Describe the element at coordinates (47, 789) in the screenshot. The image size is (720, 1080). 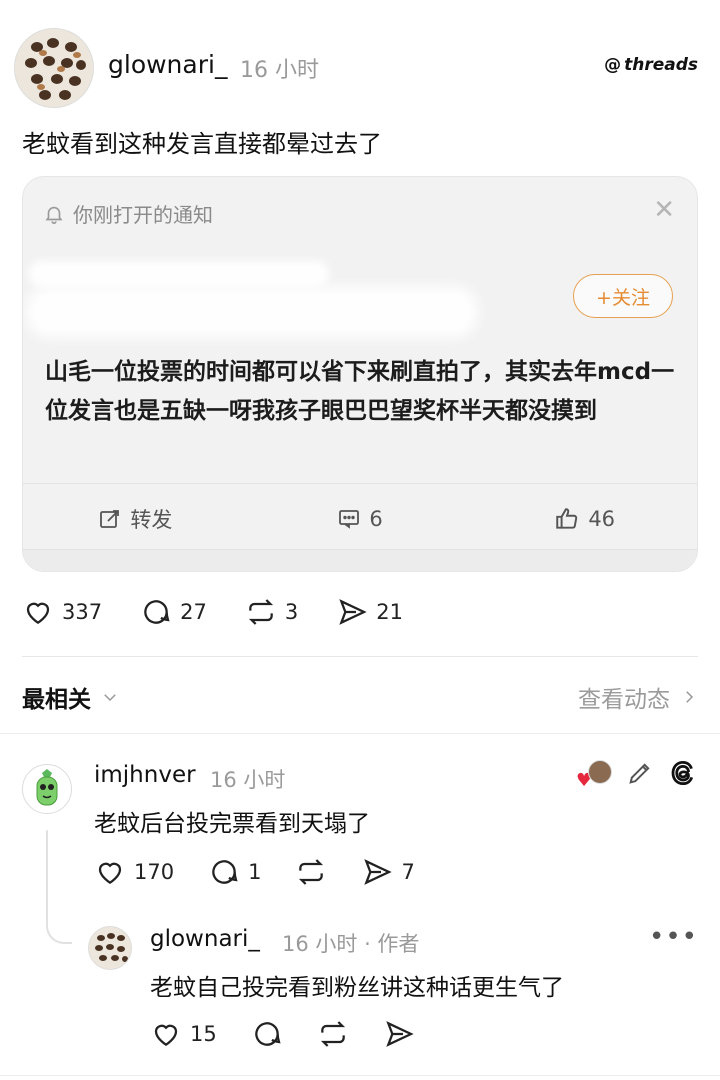
I see `reply-avatar` at that location.